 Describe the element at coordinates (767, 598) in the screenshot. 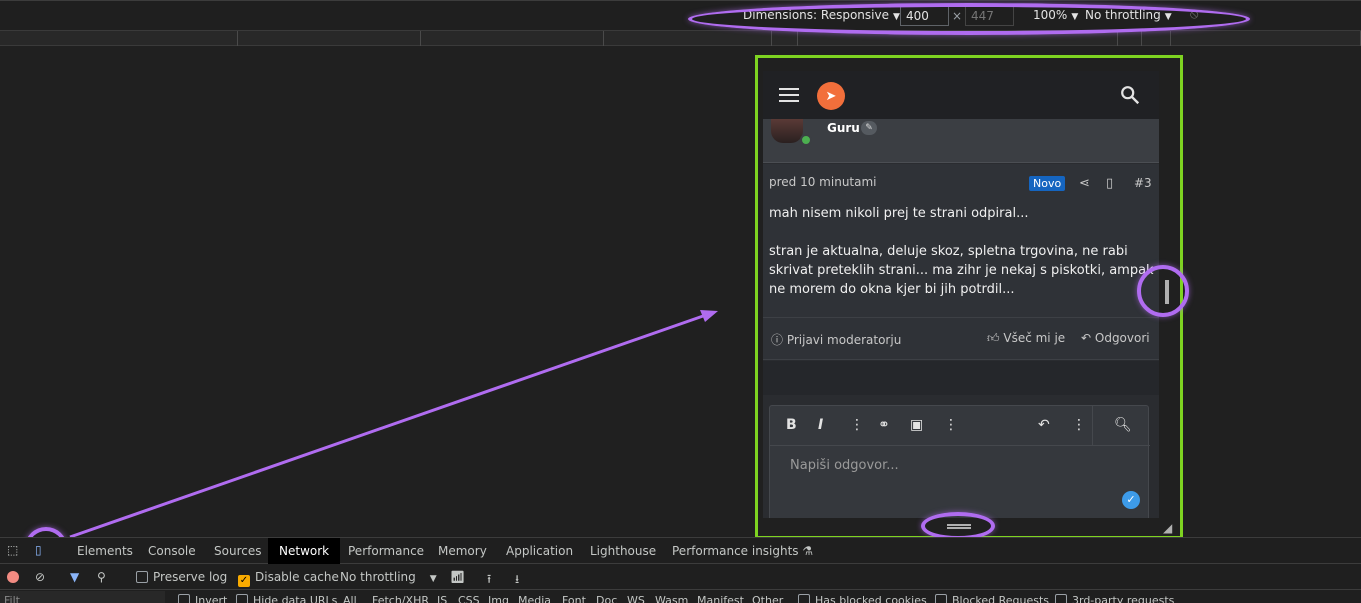

I see `type-filter-other: Other` at that location.